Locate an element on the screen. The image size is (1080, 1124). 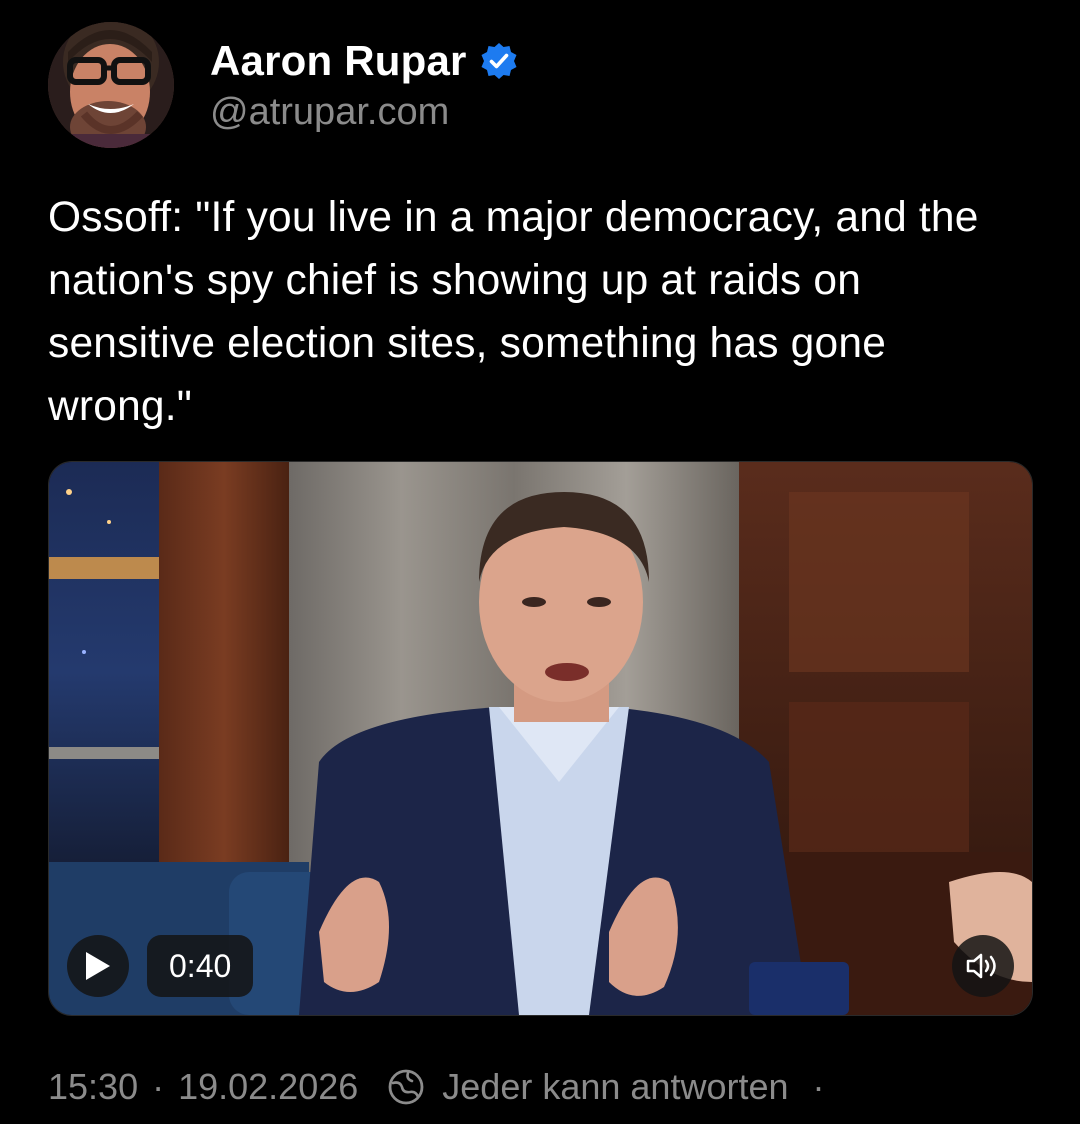
post-header: Aaron Rupar @atrupar.com is located at coordinates (283, 85).